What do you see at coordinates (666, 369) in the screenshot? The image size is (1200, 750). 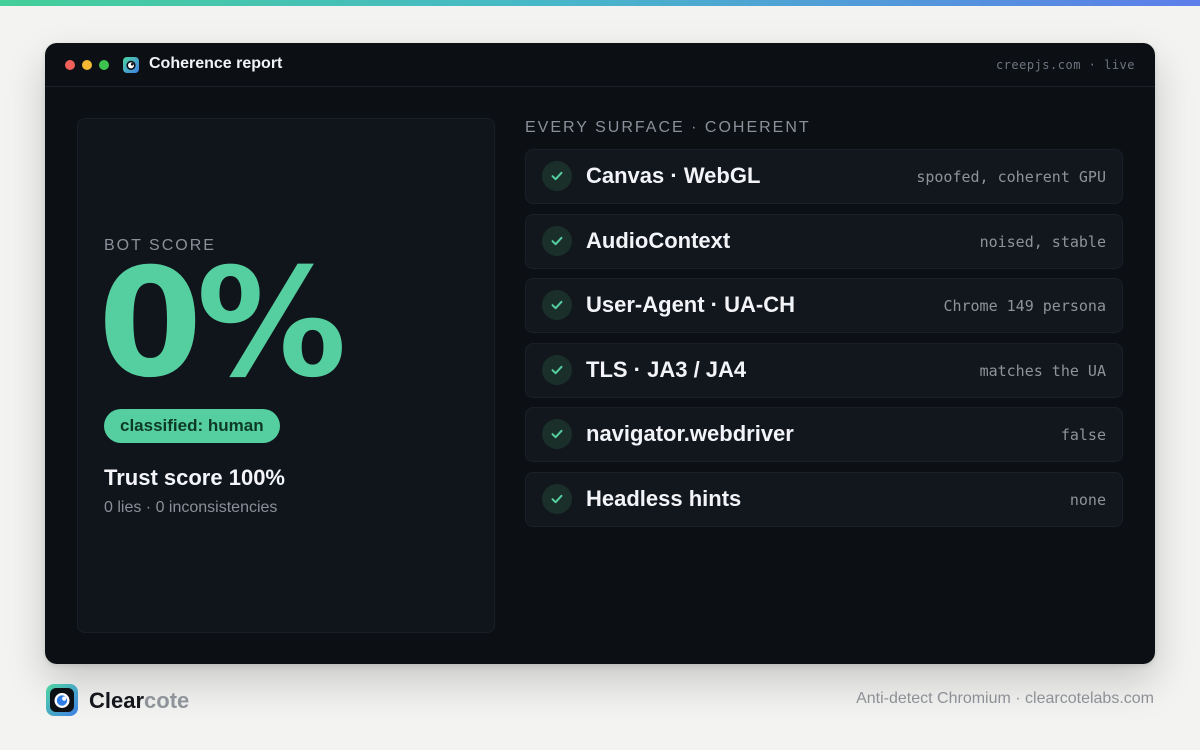 I see `surface-name: TLS · JA3 / JA4` at bounding box center [666, 369].